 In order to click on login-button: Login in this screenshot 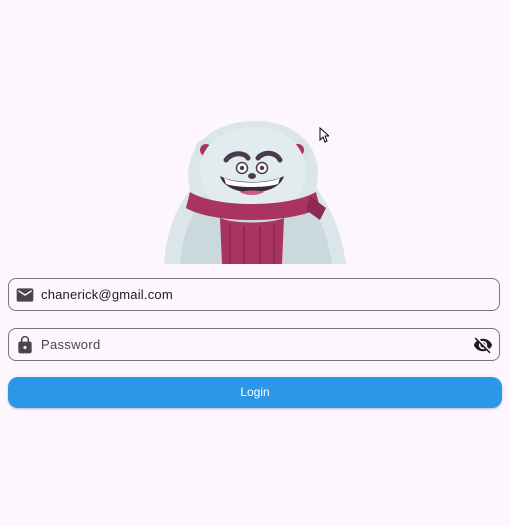, I will do `click(255, 392)`.